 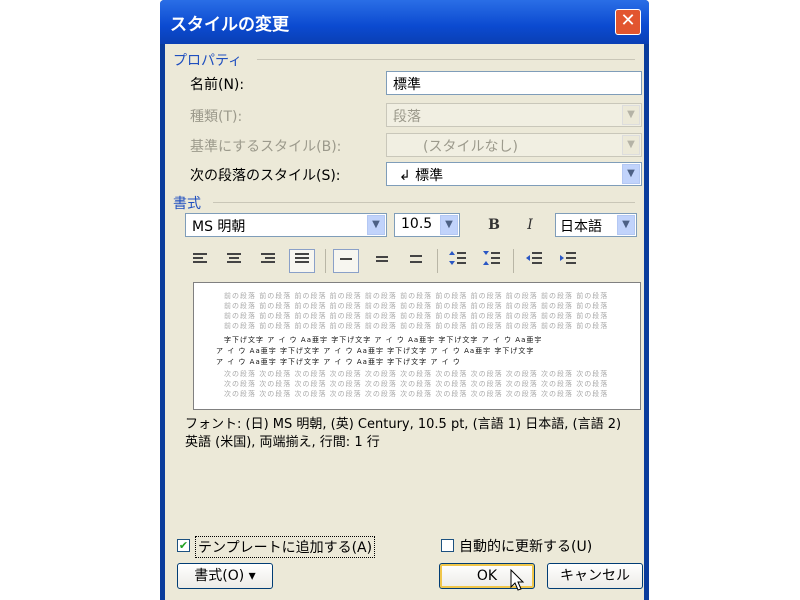 I want to click on font-name-select: MS 明朝 ▼, so click(x=286, y=225).